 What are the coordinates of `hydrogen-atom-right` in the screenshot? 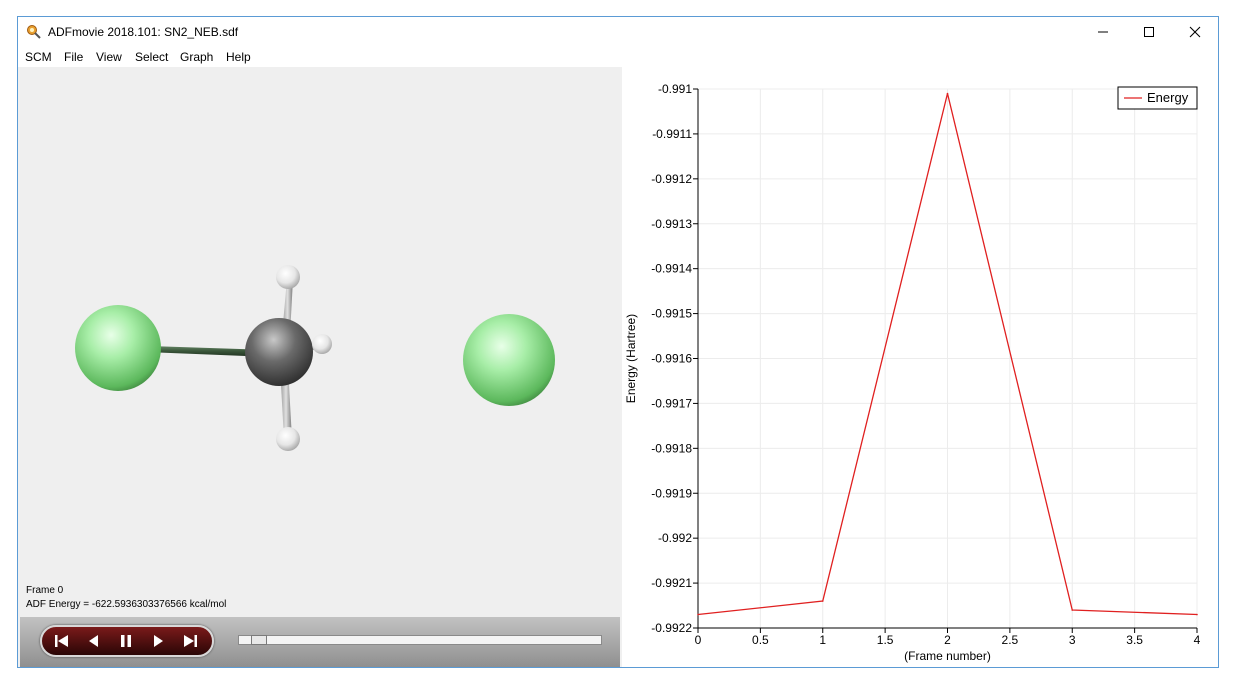 It's located at (322, 344).